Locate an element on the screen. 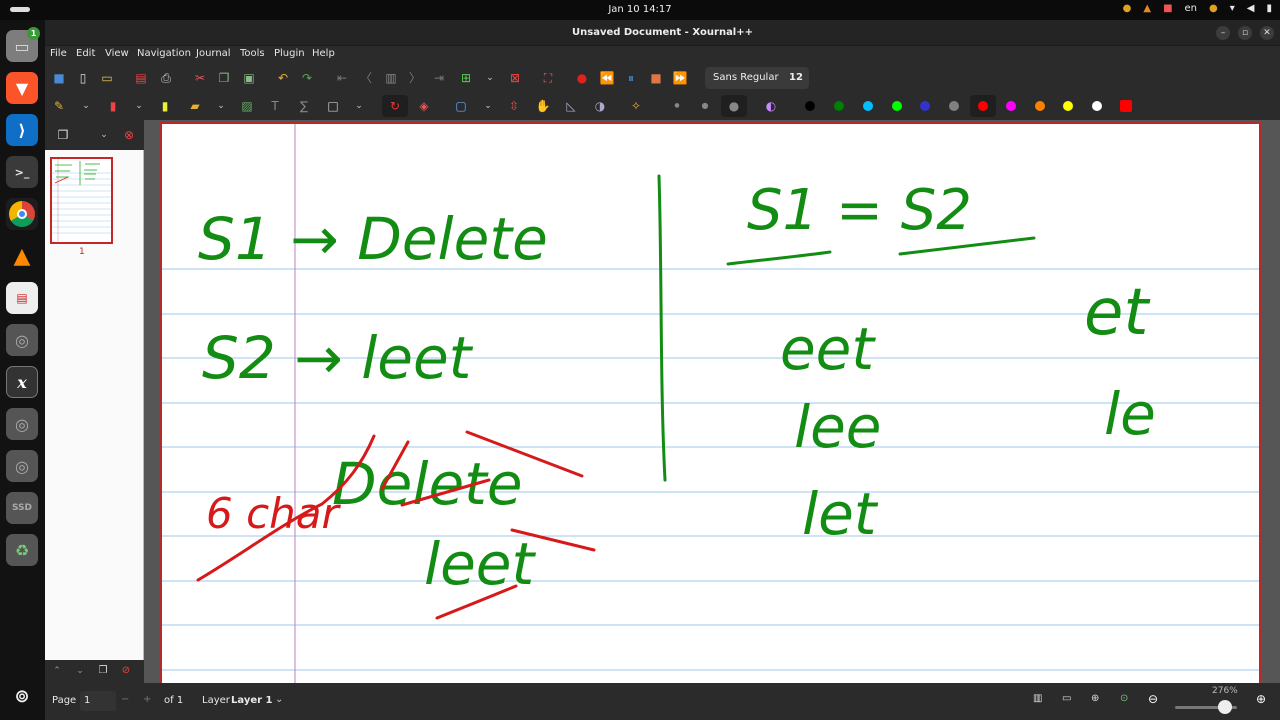 The image size is (1280, 720). copy-icon: ❐ is located at coordinates (224, 78).